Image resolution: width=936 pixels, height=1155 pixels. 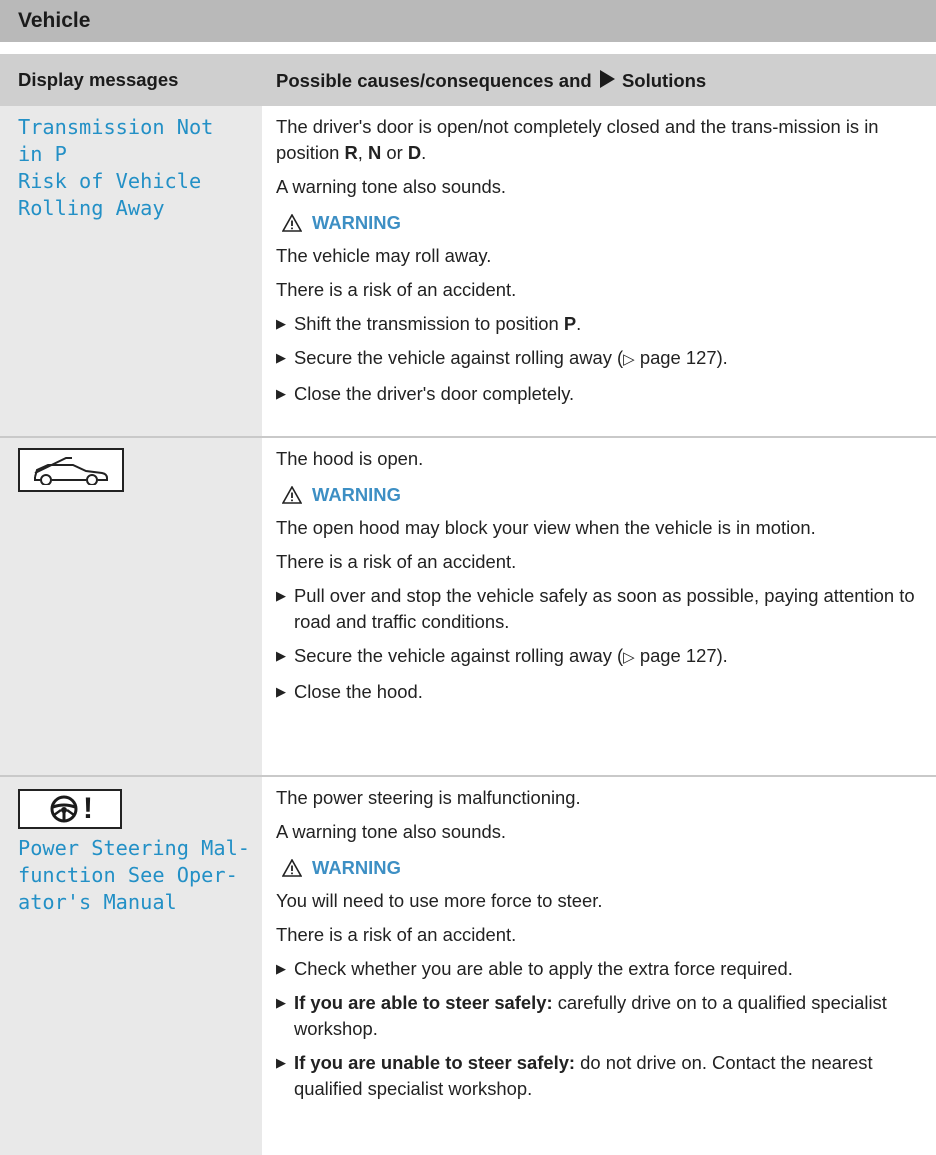 I want to click on solution-step: ▶ Close the driver's door completely., so click(x=606, y=394).